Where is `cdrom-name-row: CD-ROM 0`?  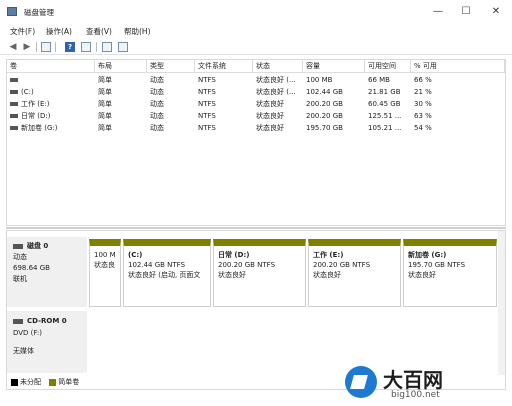
cdrom-name-row: CD-ROM 0 is located at coordinates (47, 321).